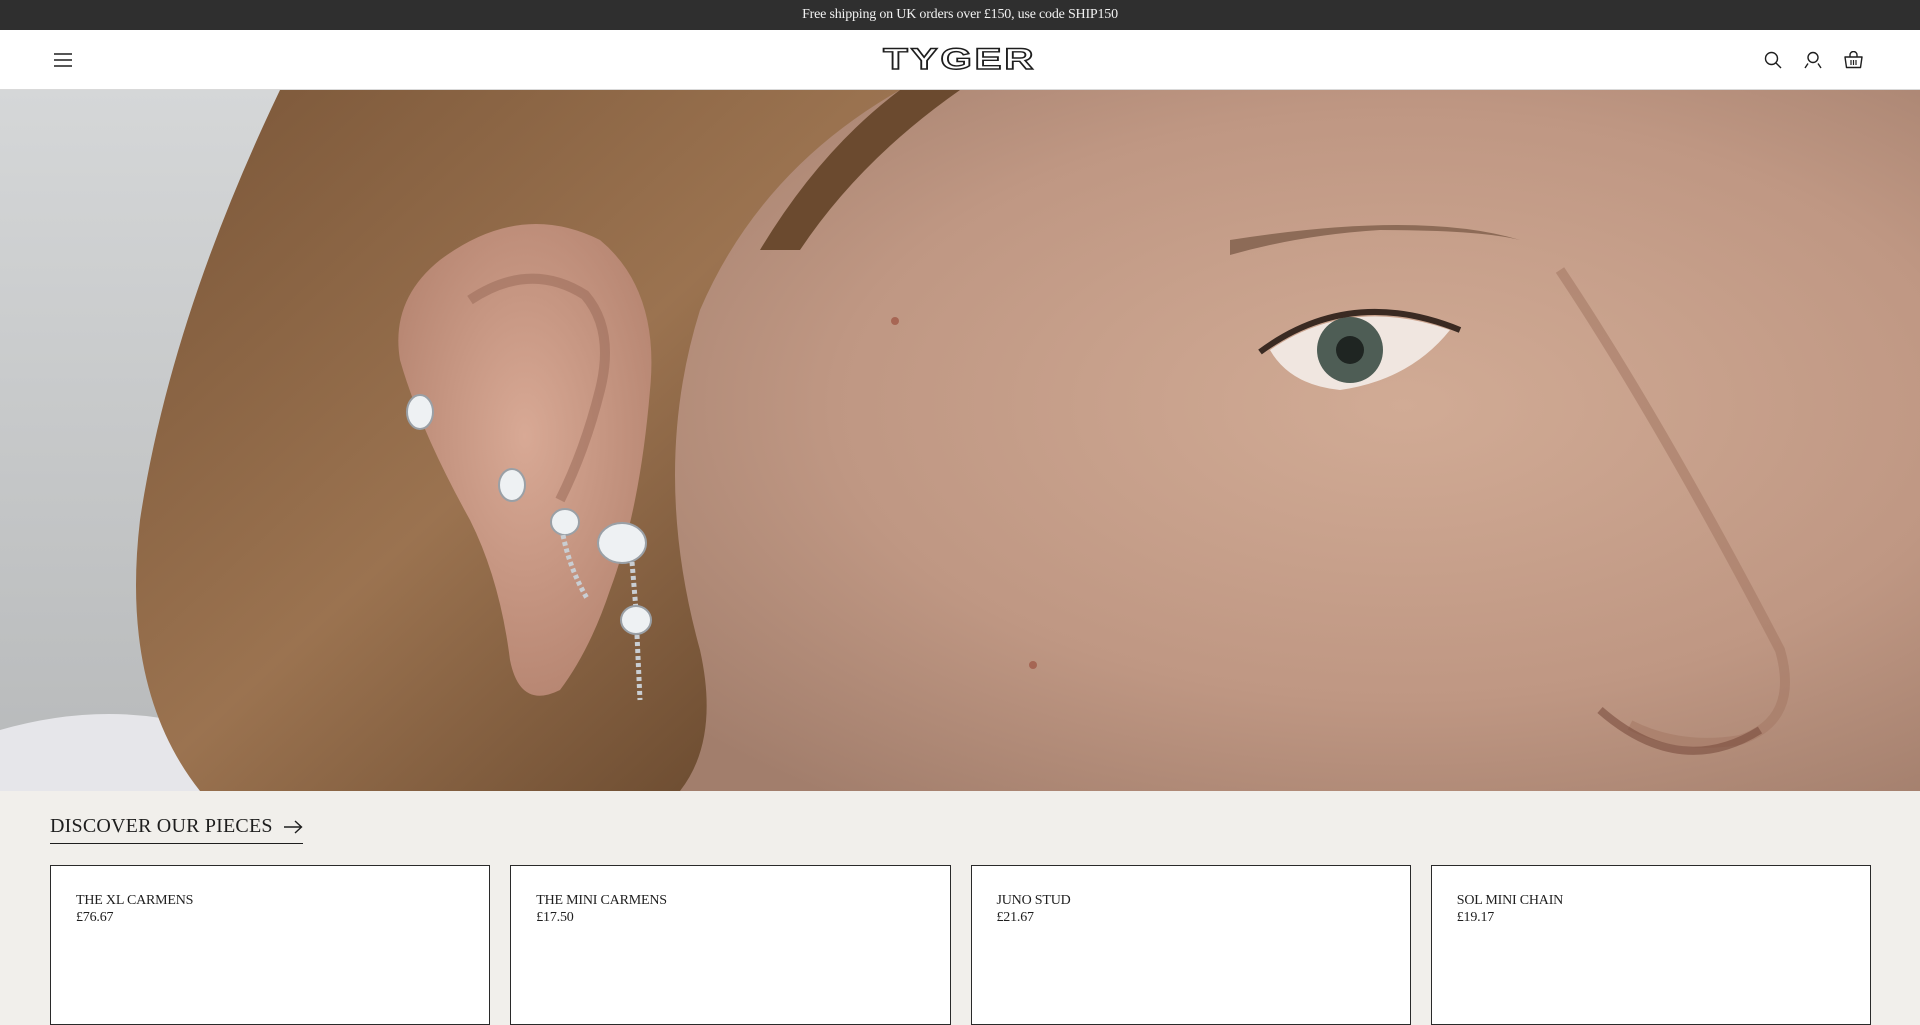 The height and width of the screenshot is (1025, 1920). What do you see at coordinates (1510, 900) in the screenshot?
I see `product-name: SOL MINI CHAIN` at bounding box center [1510, 900].